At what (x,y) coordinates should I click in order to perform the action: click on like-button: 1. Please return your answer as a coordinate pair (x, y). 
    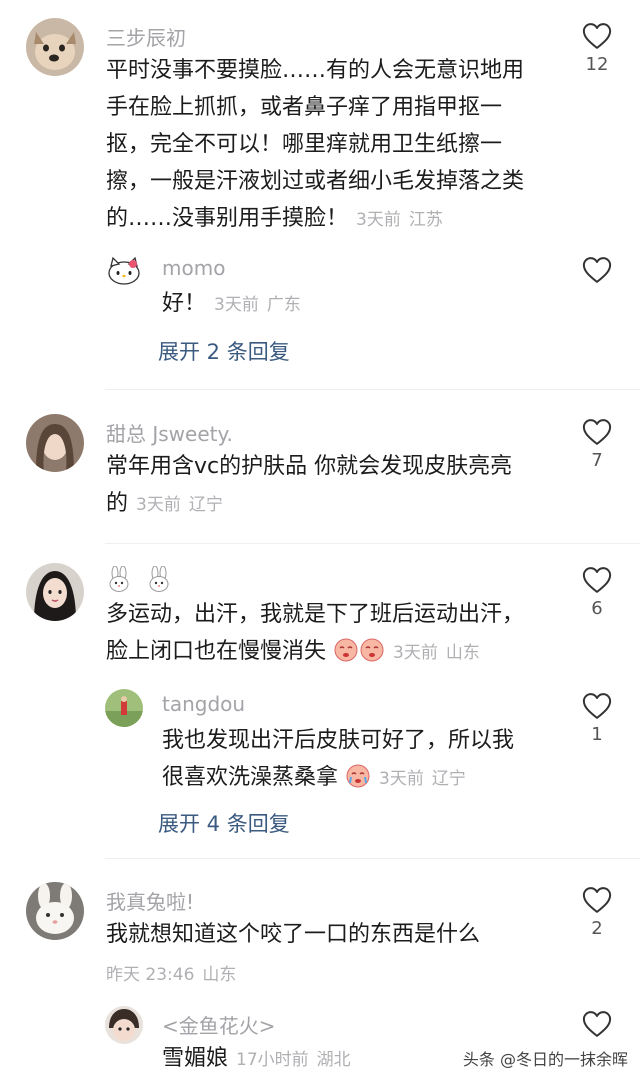
    Looking at the image, I should click on (597, 718).